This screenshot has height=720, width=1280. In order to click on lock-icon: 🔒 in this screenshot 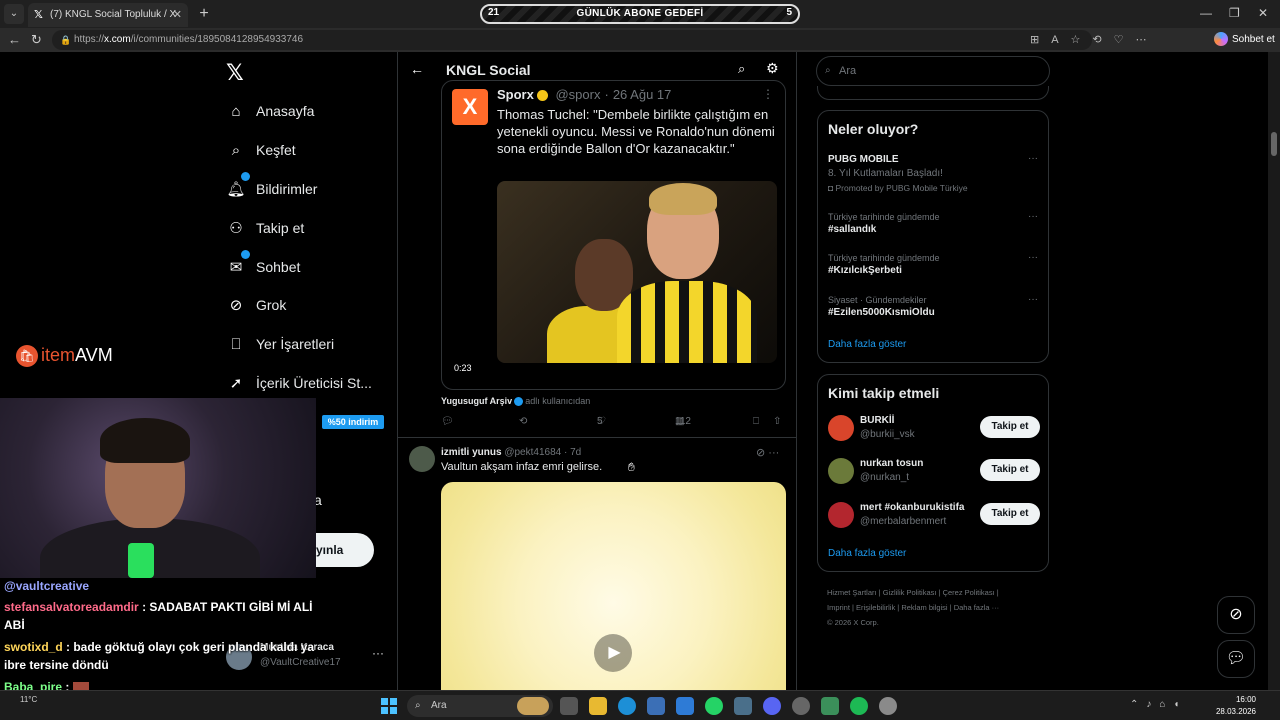, I will do `click(66, 40)`.